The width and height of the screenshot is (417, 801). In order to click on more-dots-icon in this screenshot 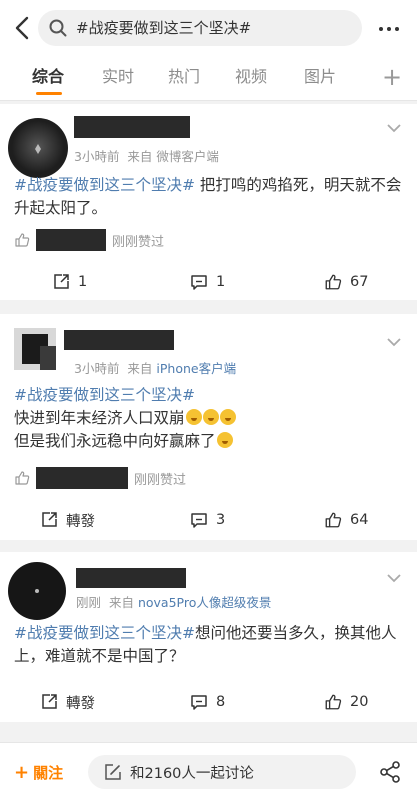, I will do `click(381, 29)`.